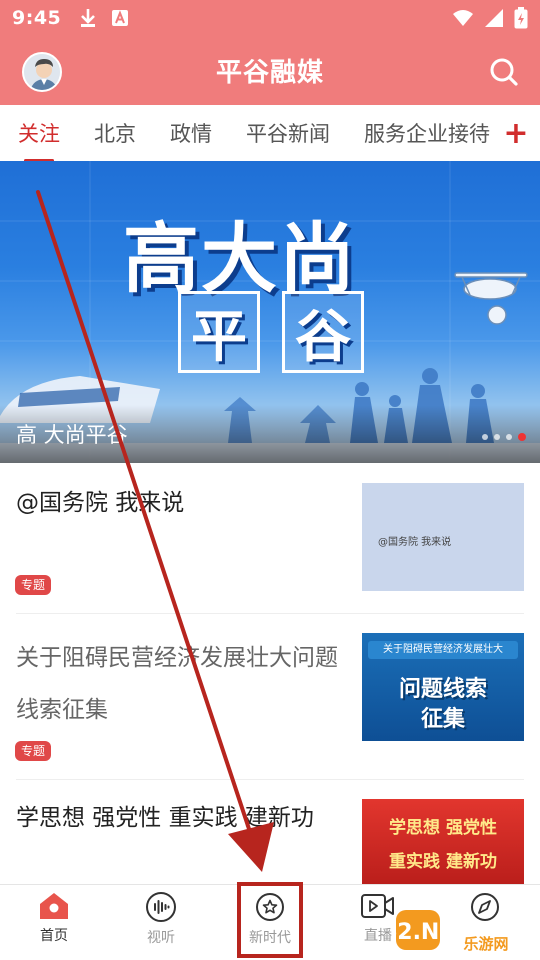 Image resolution: width=540 pixels, height=960 pixels. I want to click on banner-char-box-2: 谷, so click(323, 332).